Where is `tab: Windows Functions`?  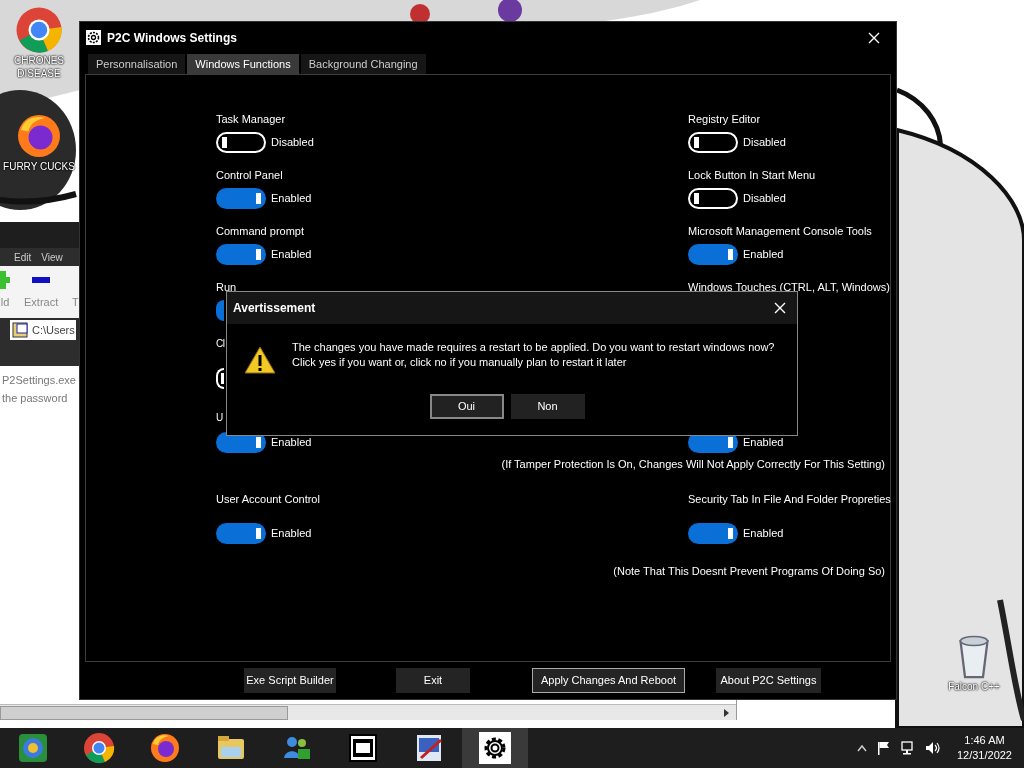 tab: Windows Functions is located at coordinates (243, 64).